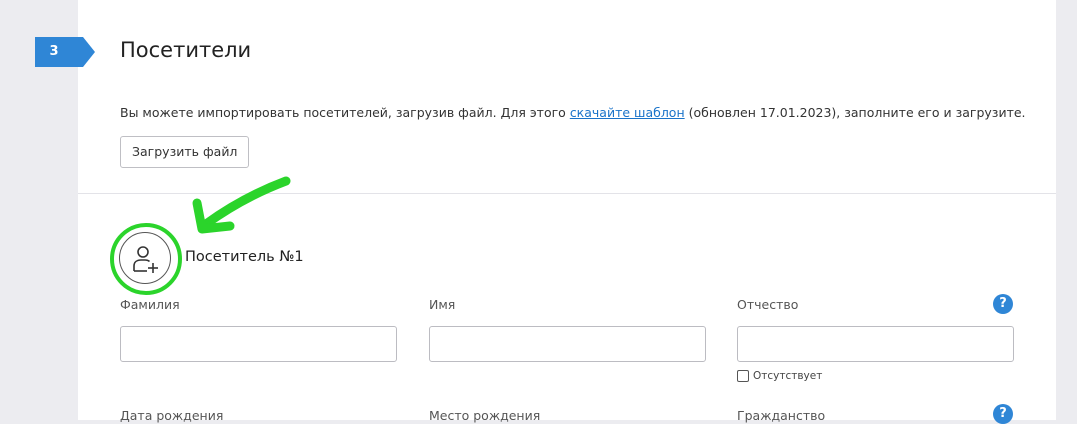 The height and width of the screenshot is (424, 1077). Describe the element at coordinates (875, 344) in the screenshot. I see `patronymic-field` at that location.